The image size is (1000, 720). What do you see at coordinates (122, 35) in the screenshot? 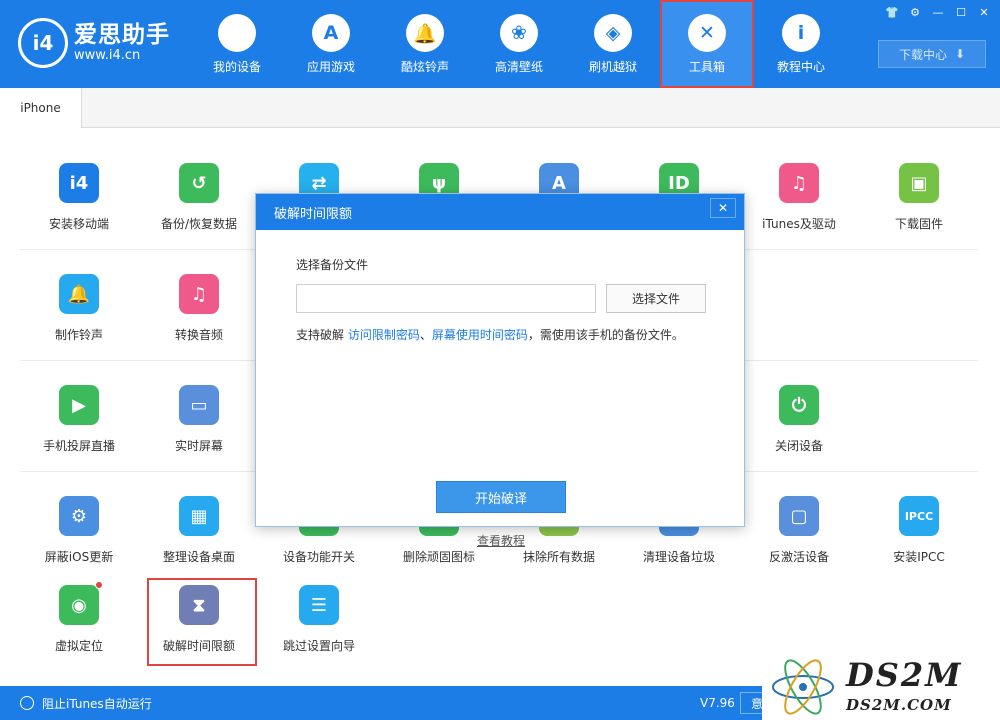
I see `logo-name: 爱思助手` at bounding box center [122, 35].